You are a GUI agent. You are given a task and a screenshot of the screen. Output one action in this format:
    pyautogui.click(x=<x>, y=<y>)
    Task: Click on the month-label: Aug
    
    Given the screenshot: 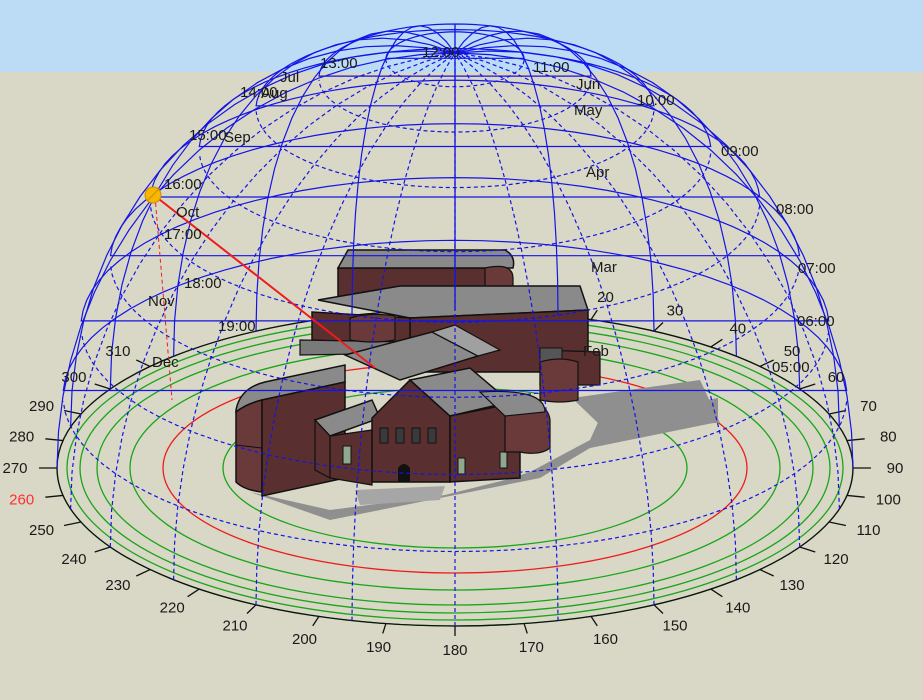 What is the action you would take?
    pyautogui.click(x=274, y=93)
    